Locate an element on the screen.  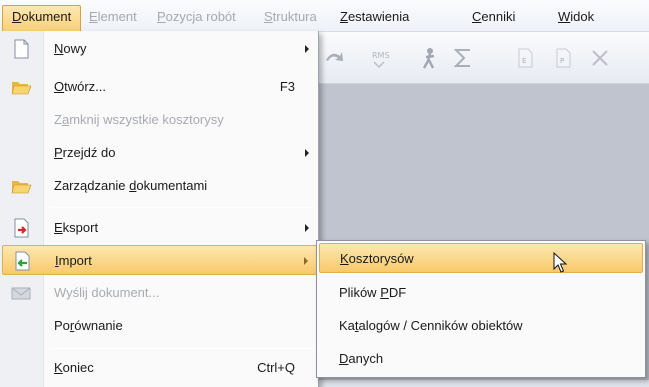
menu-item-otworz: Otwórz... F3 is located at coordinates (159, 87).